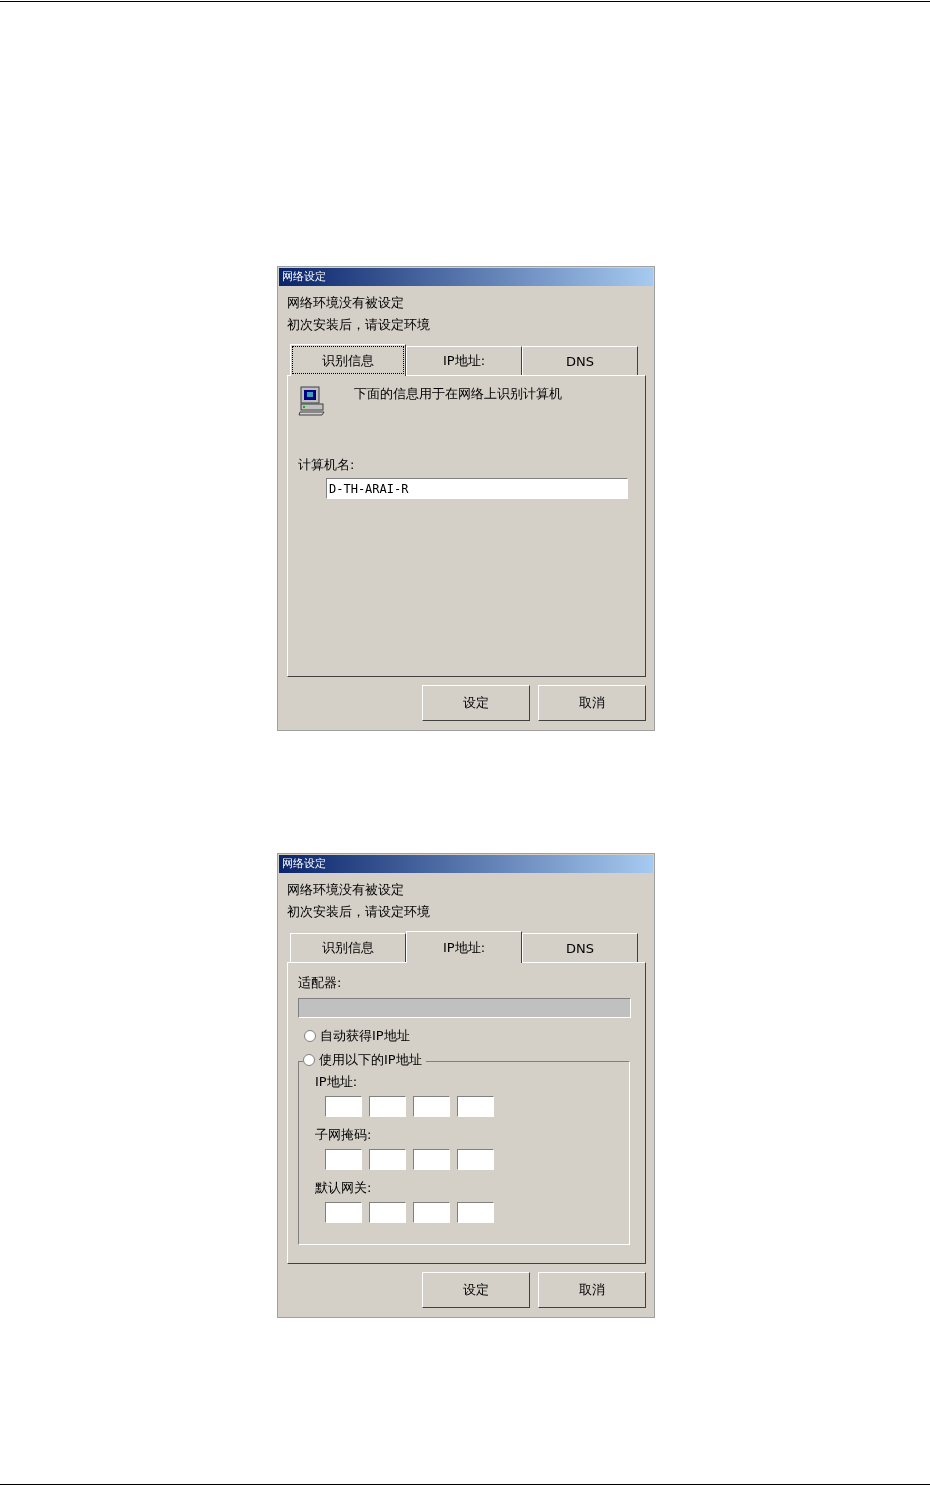  What do you see at coordinates (365, 1036) in the screenshot?
I see `radio-label: 自动获得IP地址` at bounding box center [365, 1036].